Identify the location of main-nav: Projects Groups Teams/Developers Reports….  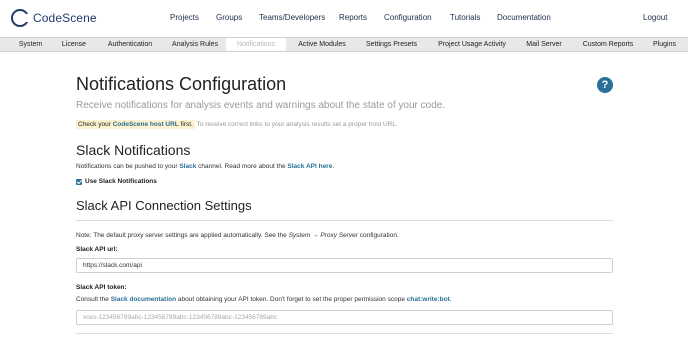
(344, 19).